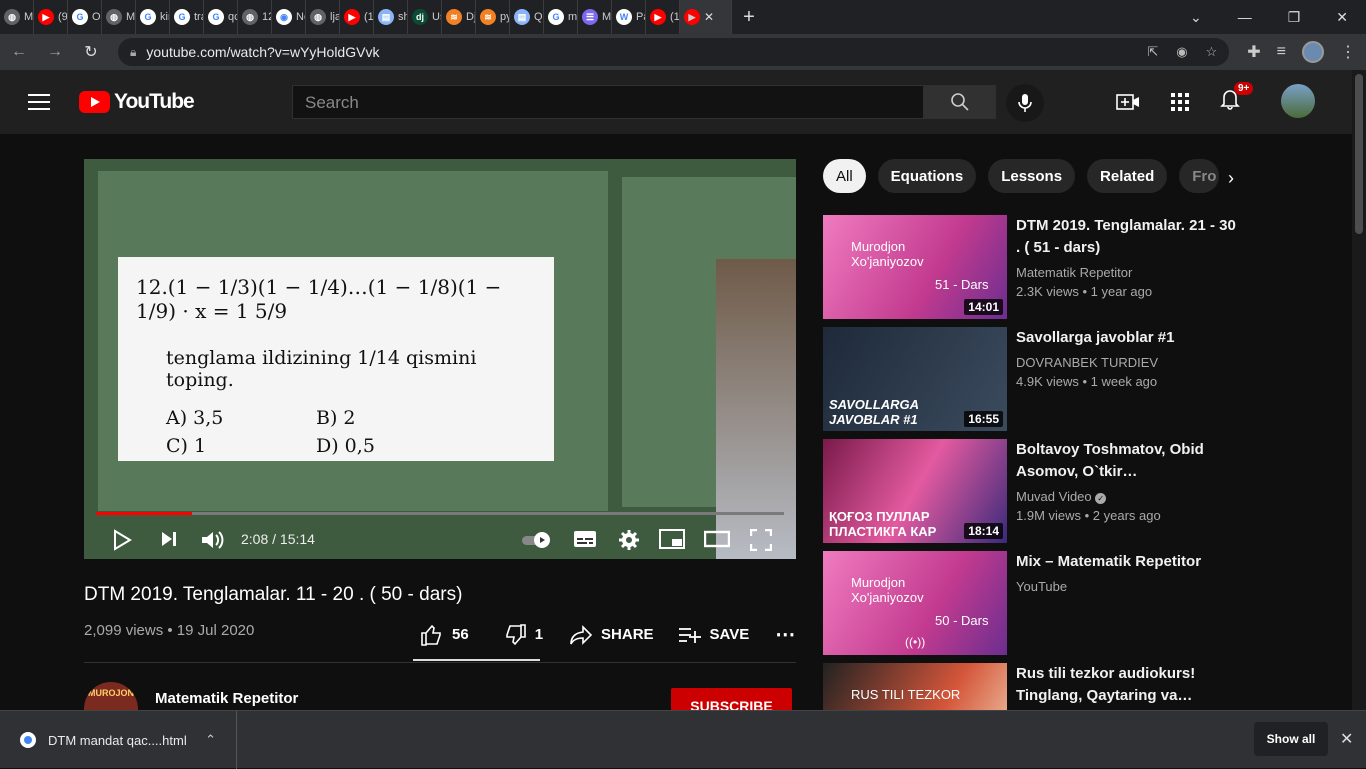 The height and width of the screenshot is (769, 1366). Describe the element at coordinates (55, 52) in the screenshot. I see `forward-icon: →` at that location.